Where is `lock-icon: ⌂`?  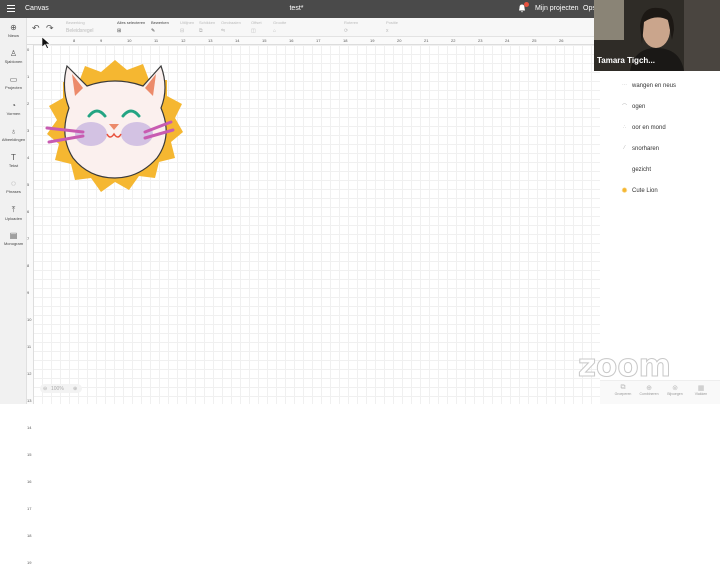 lock-icon: ⌂ is located at coordinates (275, 31).